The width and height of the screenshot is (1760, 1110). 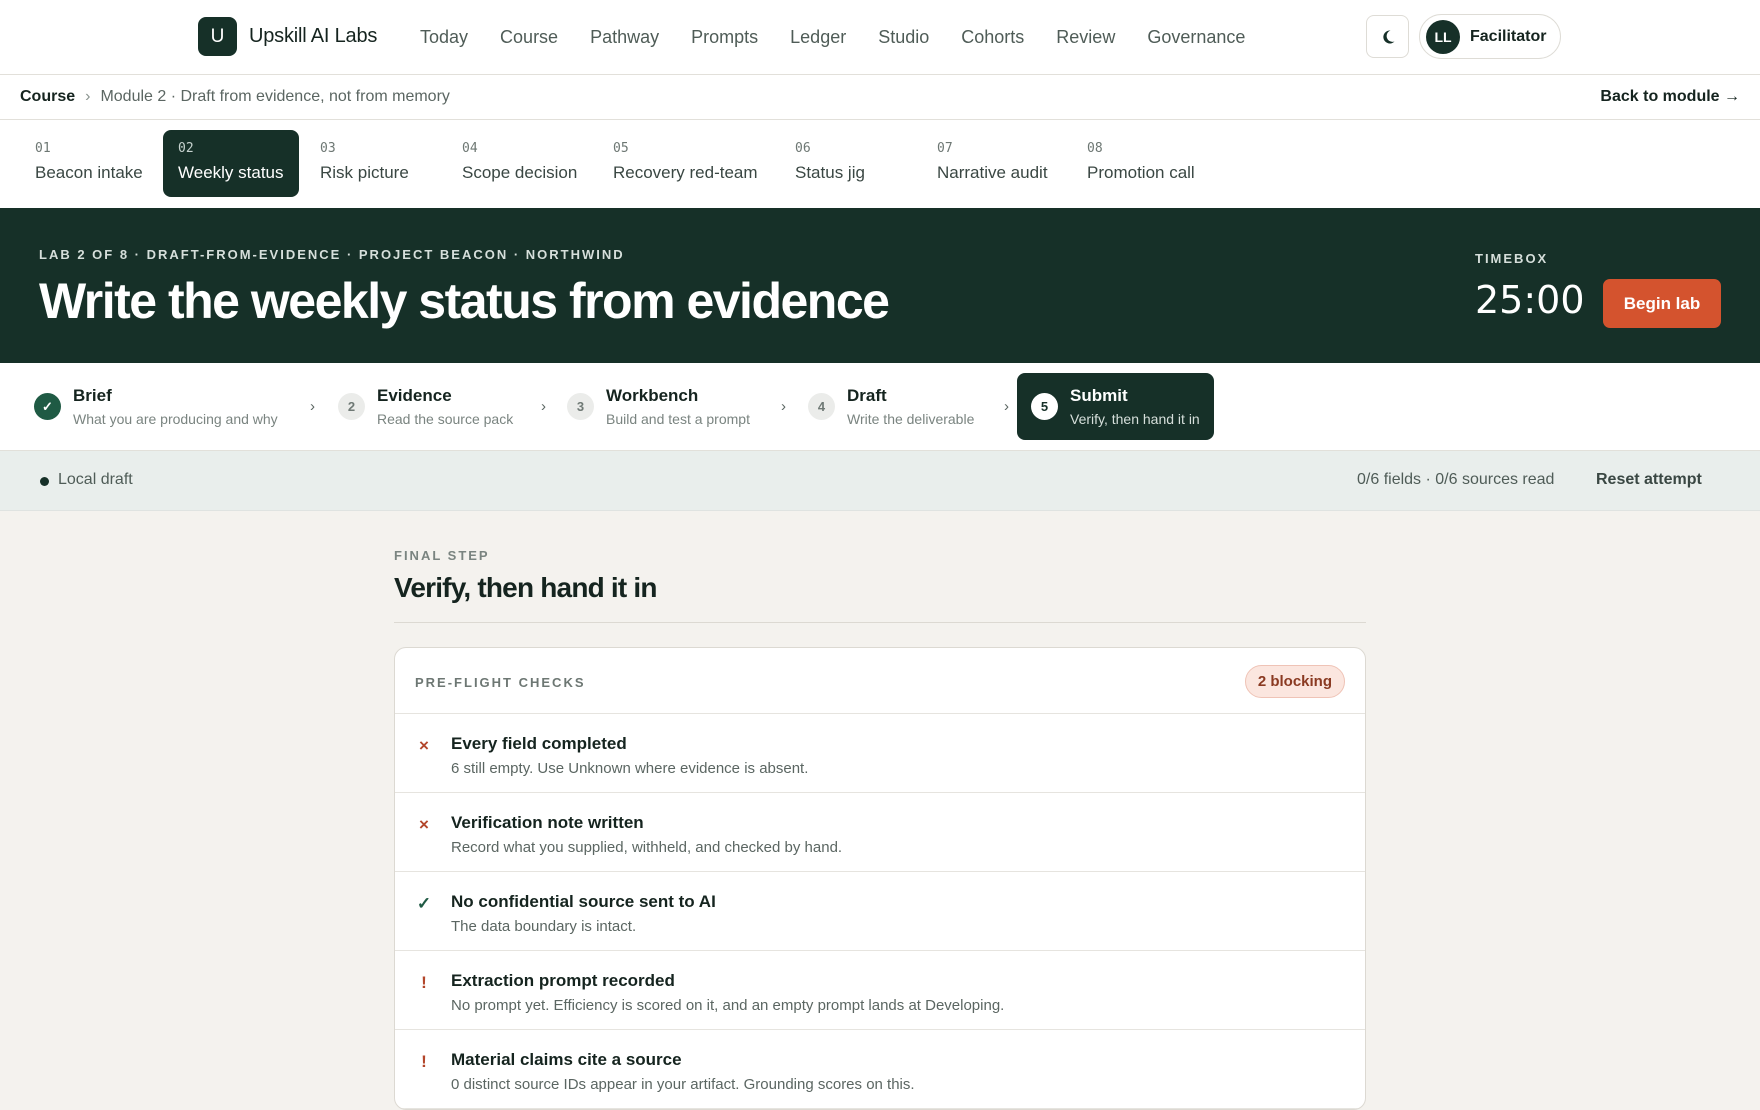 What do you see at coordinates (624, 37) in the screenshot?
I see `nav-pathway: Pathway` at bounding box center [624, 37].